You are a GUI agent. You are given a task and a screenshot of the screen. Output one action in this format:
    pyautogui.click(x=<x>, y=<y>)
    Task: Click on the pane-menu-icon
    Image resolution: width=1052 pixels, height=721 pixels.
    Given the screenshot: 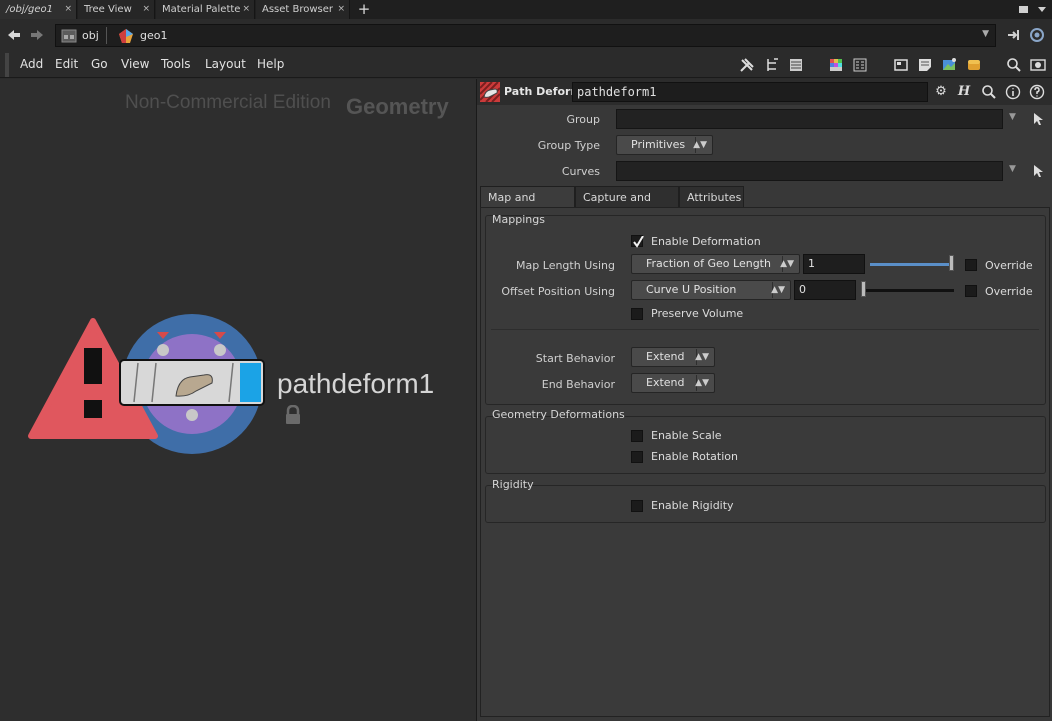 What is the action you would take?
    pyautogui.click(x=1042, y=9)
    